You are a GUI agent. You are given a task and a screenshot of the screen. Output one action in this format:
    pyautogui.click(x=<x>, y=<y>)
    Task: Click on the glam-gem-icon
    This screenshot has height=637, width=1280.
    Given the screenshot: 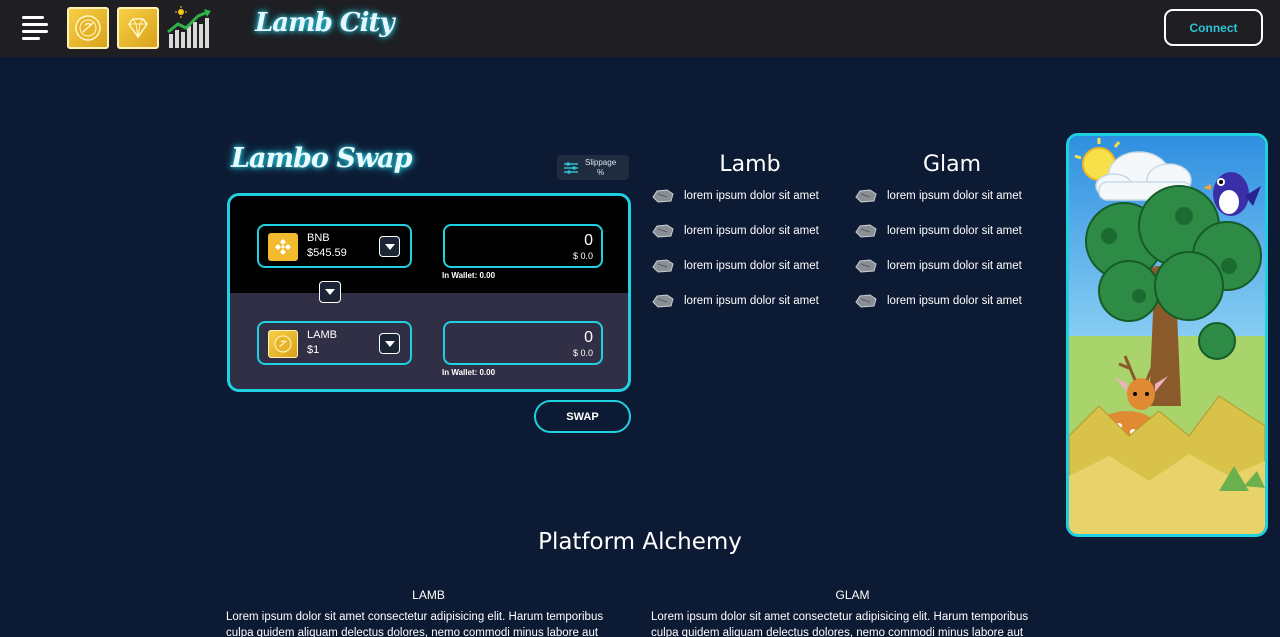 What is the action you would take?
    pyautogui.click(x=138, y=28)
    